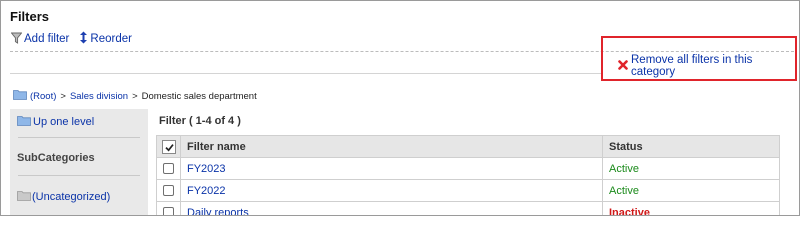  I want to click on remove-all-filters-link: Remove all filters in this category, so click(708, 66).